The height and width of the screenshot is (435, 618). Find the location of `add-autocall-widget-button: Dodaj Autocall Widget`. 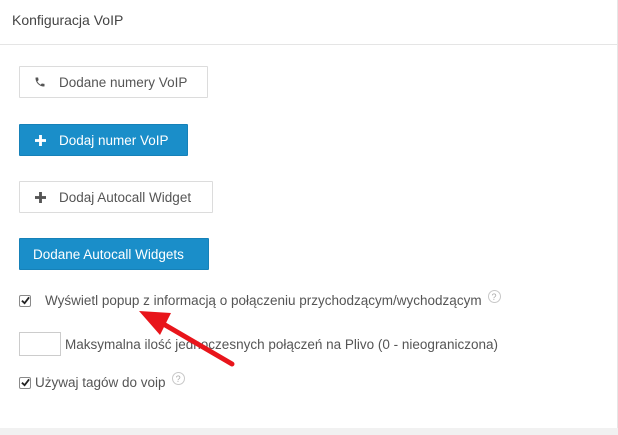

add-autocall-widget-button: Dodaj Autocall Widget is located at coordinates (116, 197).